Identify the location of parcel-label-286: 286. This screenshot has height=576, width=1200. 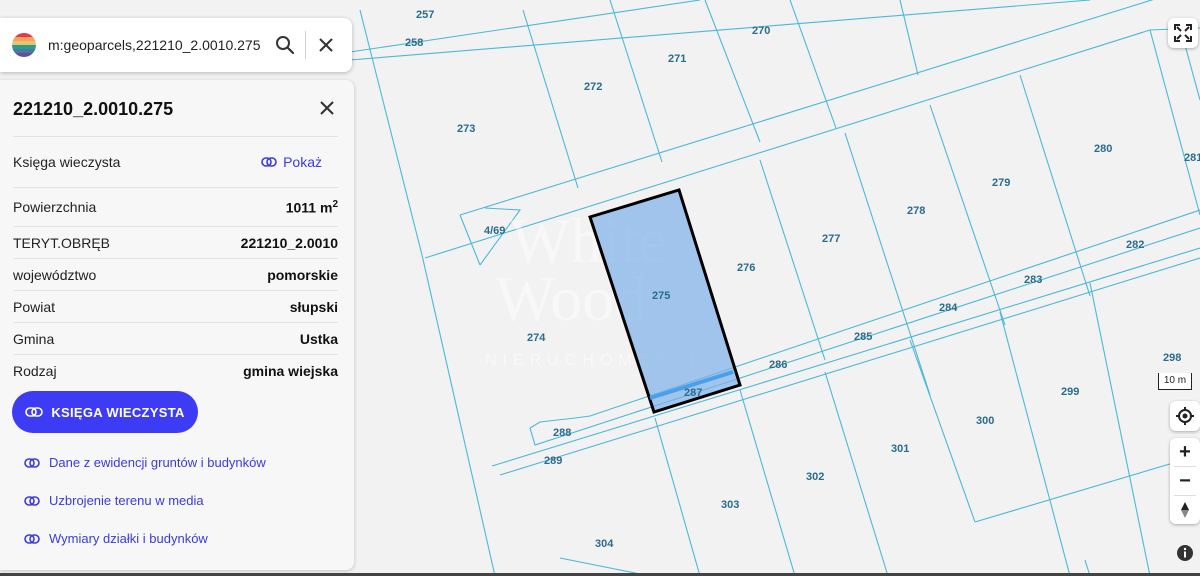
(778, 365).